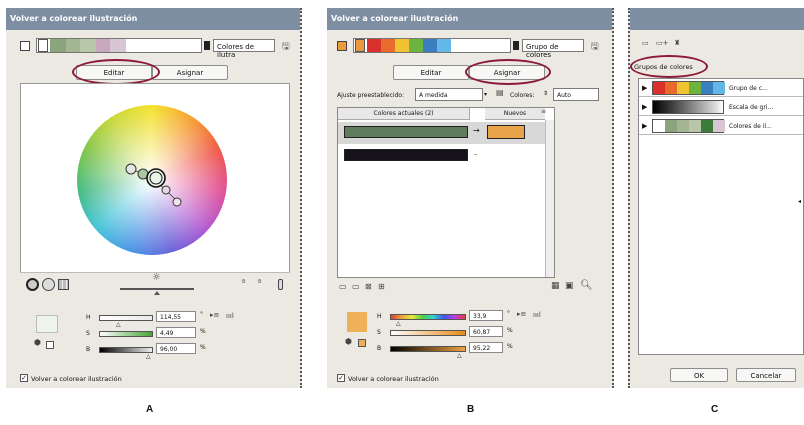  I want to click on smooth-wheel-icon, so click(32, 284).